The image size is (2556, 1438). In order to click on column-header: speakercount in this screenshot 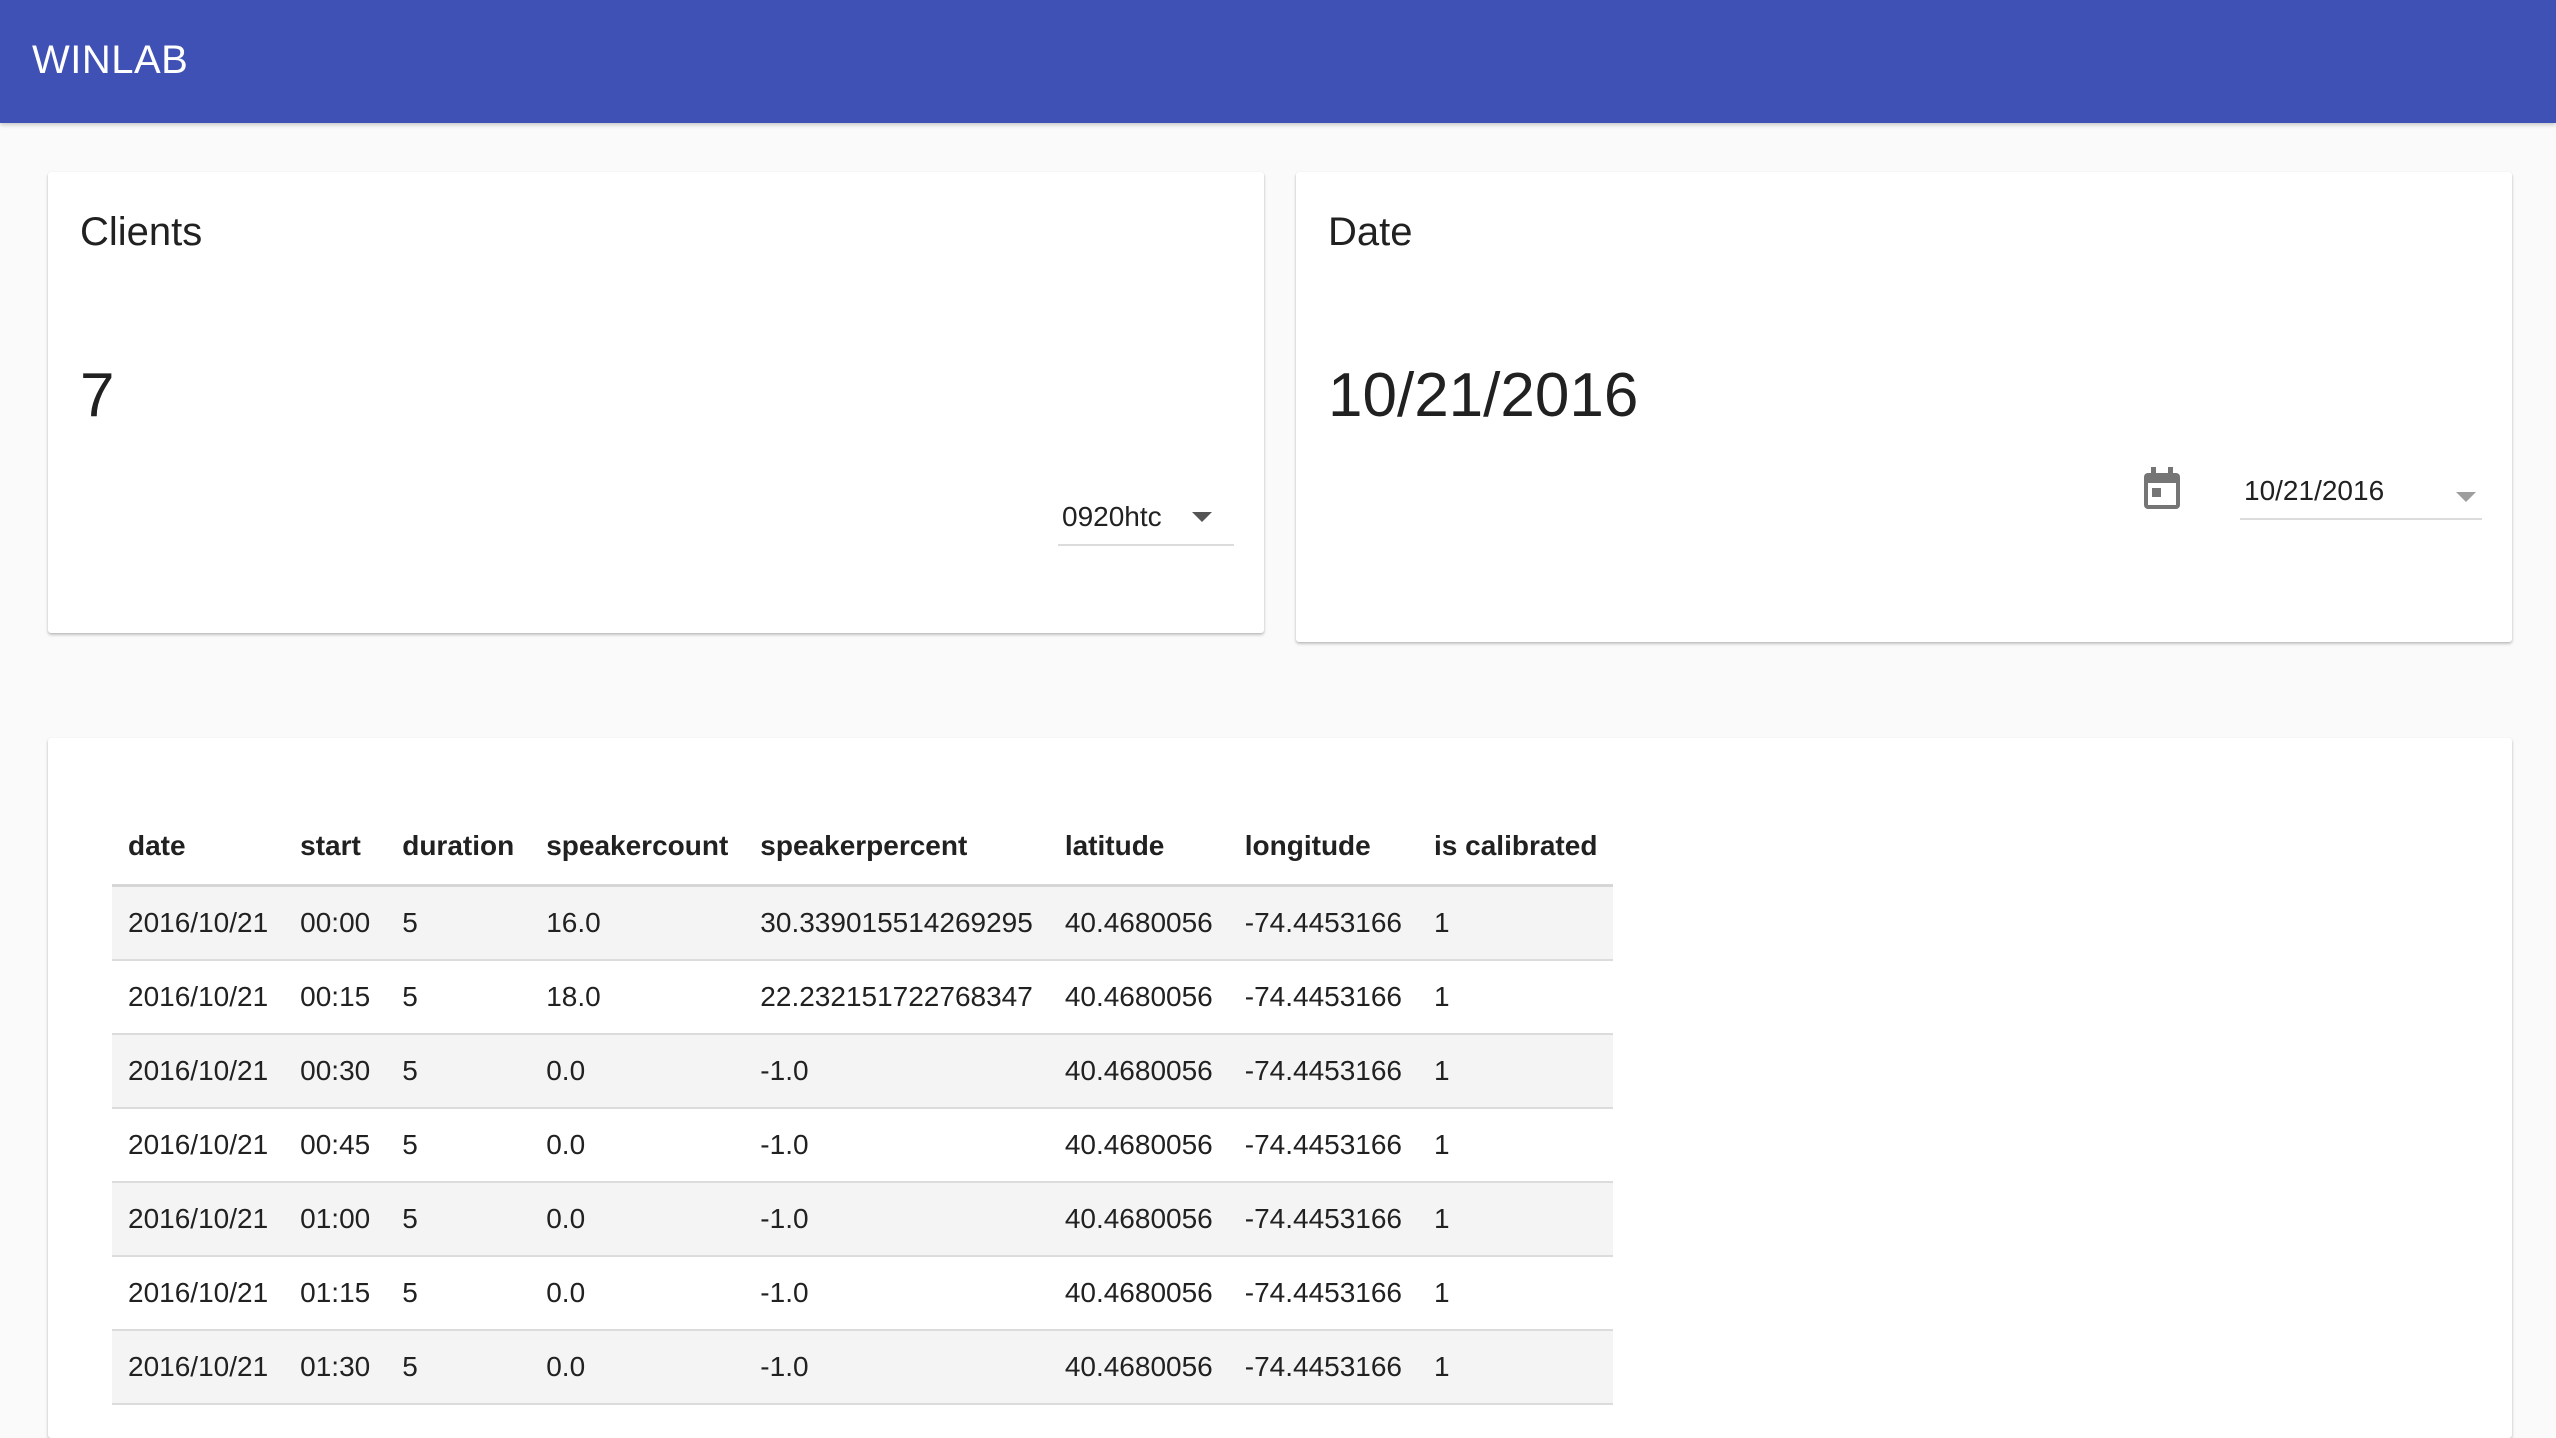, I will do `click(637, 847)`.